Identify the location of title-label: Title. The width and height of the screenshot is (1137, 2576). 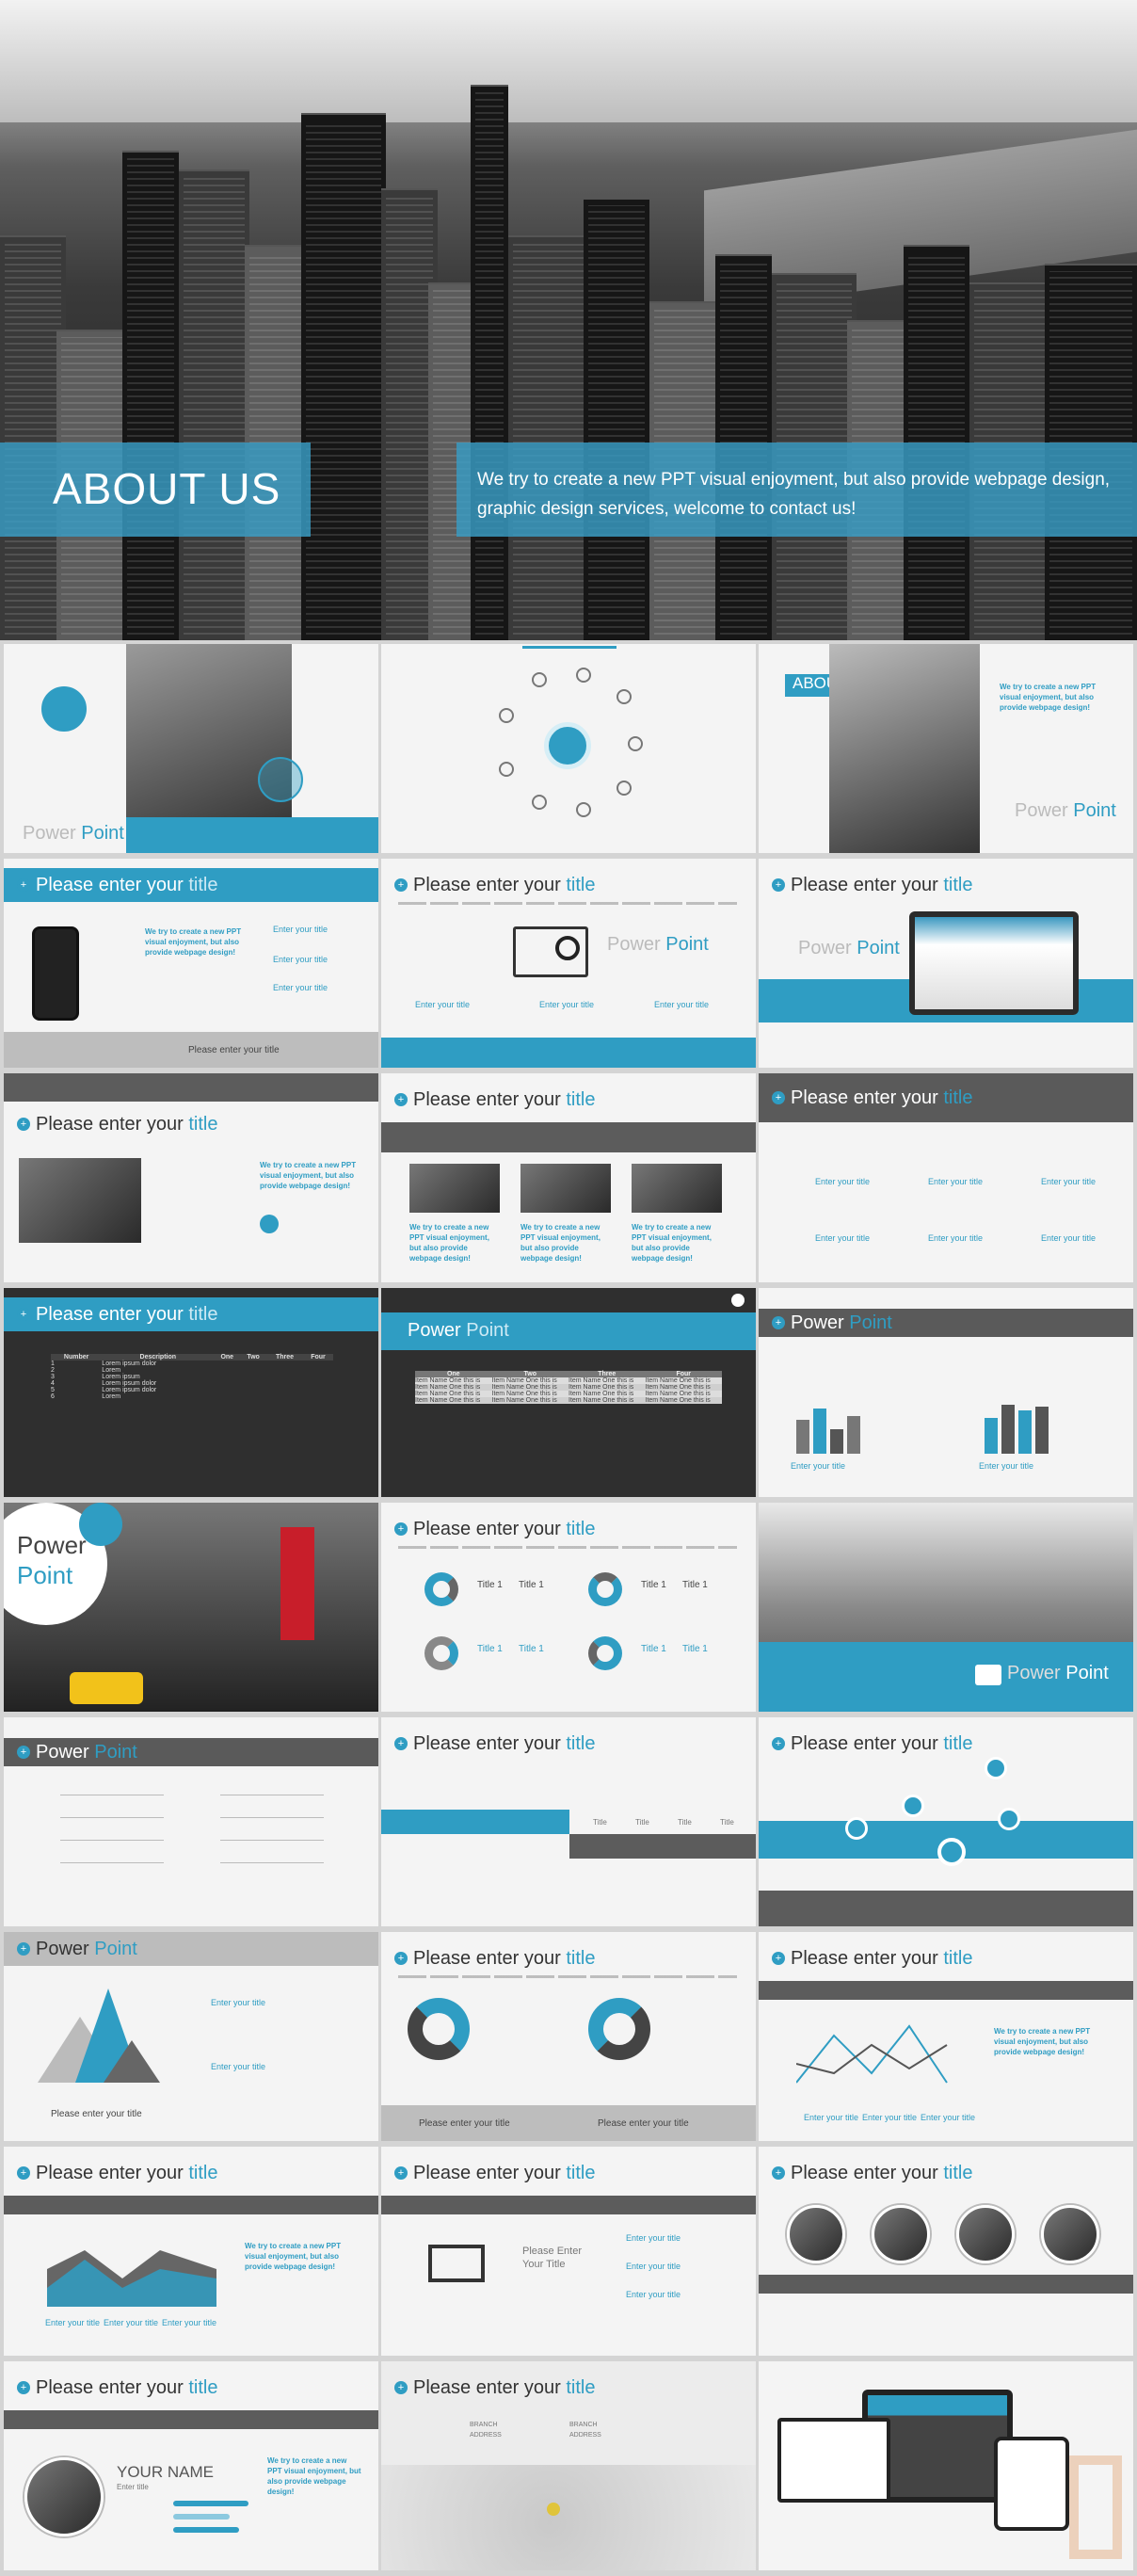
(600, 1822).